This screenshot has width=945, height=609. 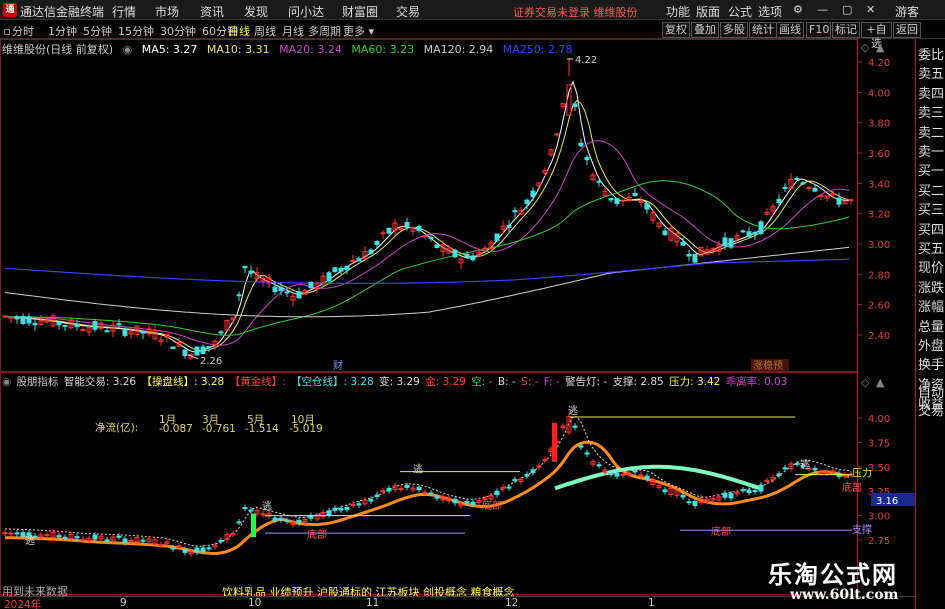 What do you see at coordinates (931, 344) in the screenshot?
I see `quote-side-item: 外盘` at bounding box center [931, 344].